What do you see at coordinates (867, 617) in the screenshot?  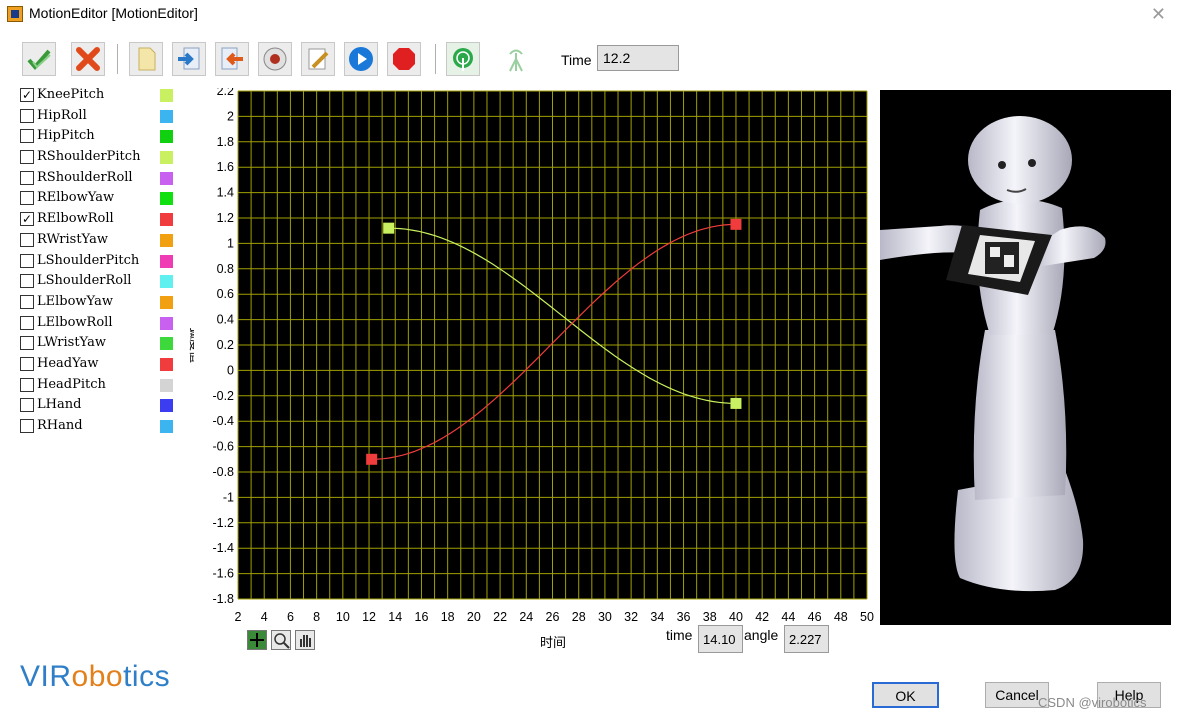 I see `x-tick-label: 50` at bounding box center [867, 617].